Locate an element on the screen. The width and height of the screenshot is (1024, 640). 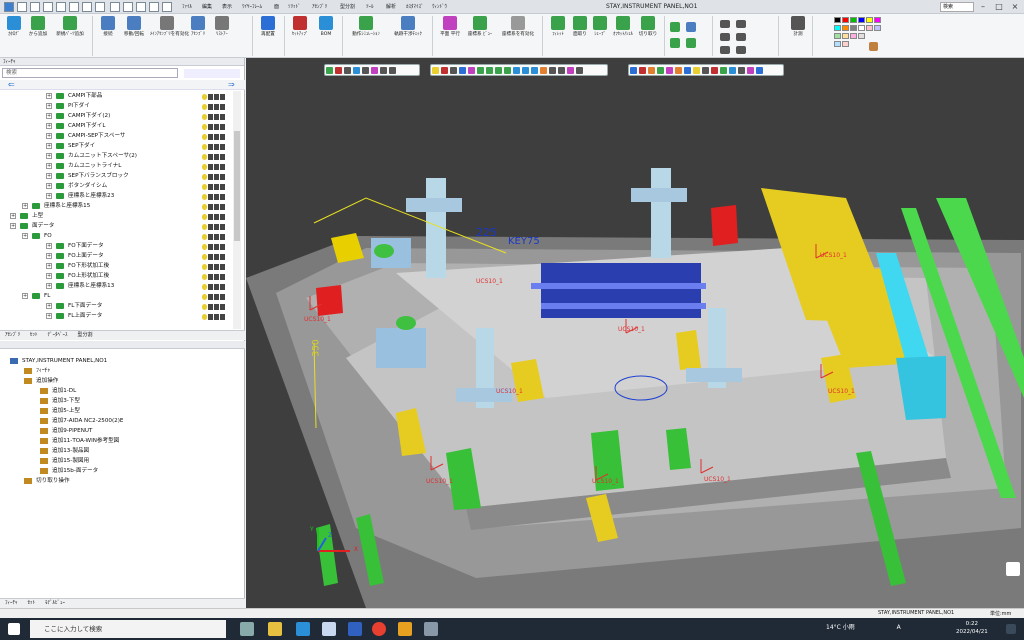
tree-item: + 上型 is located at coordinates (116, 216).